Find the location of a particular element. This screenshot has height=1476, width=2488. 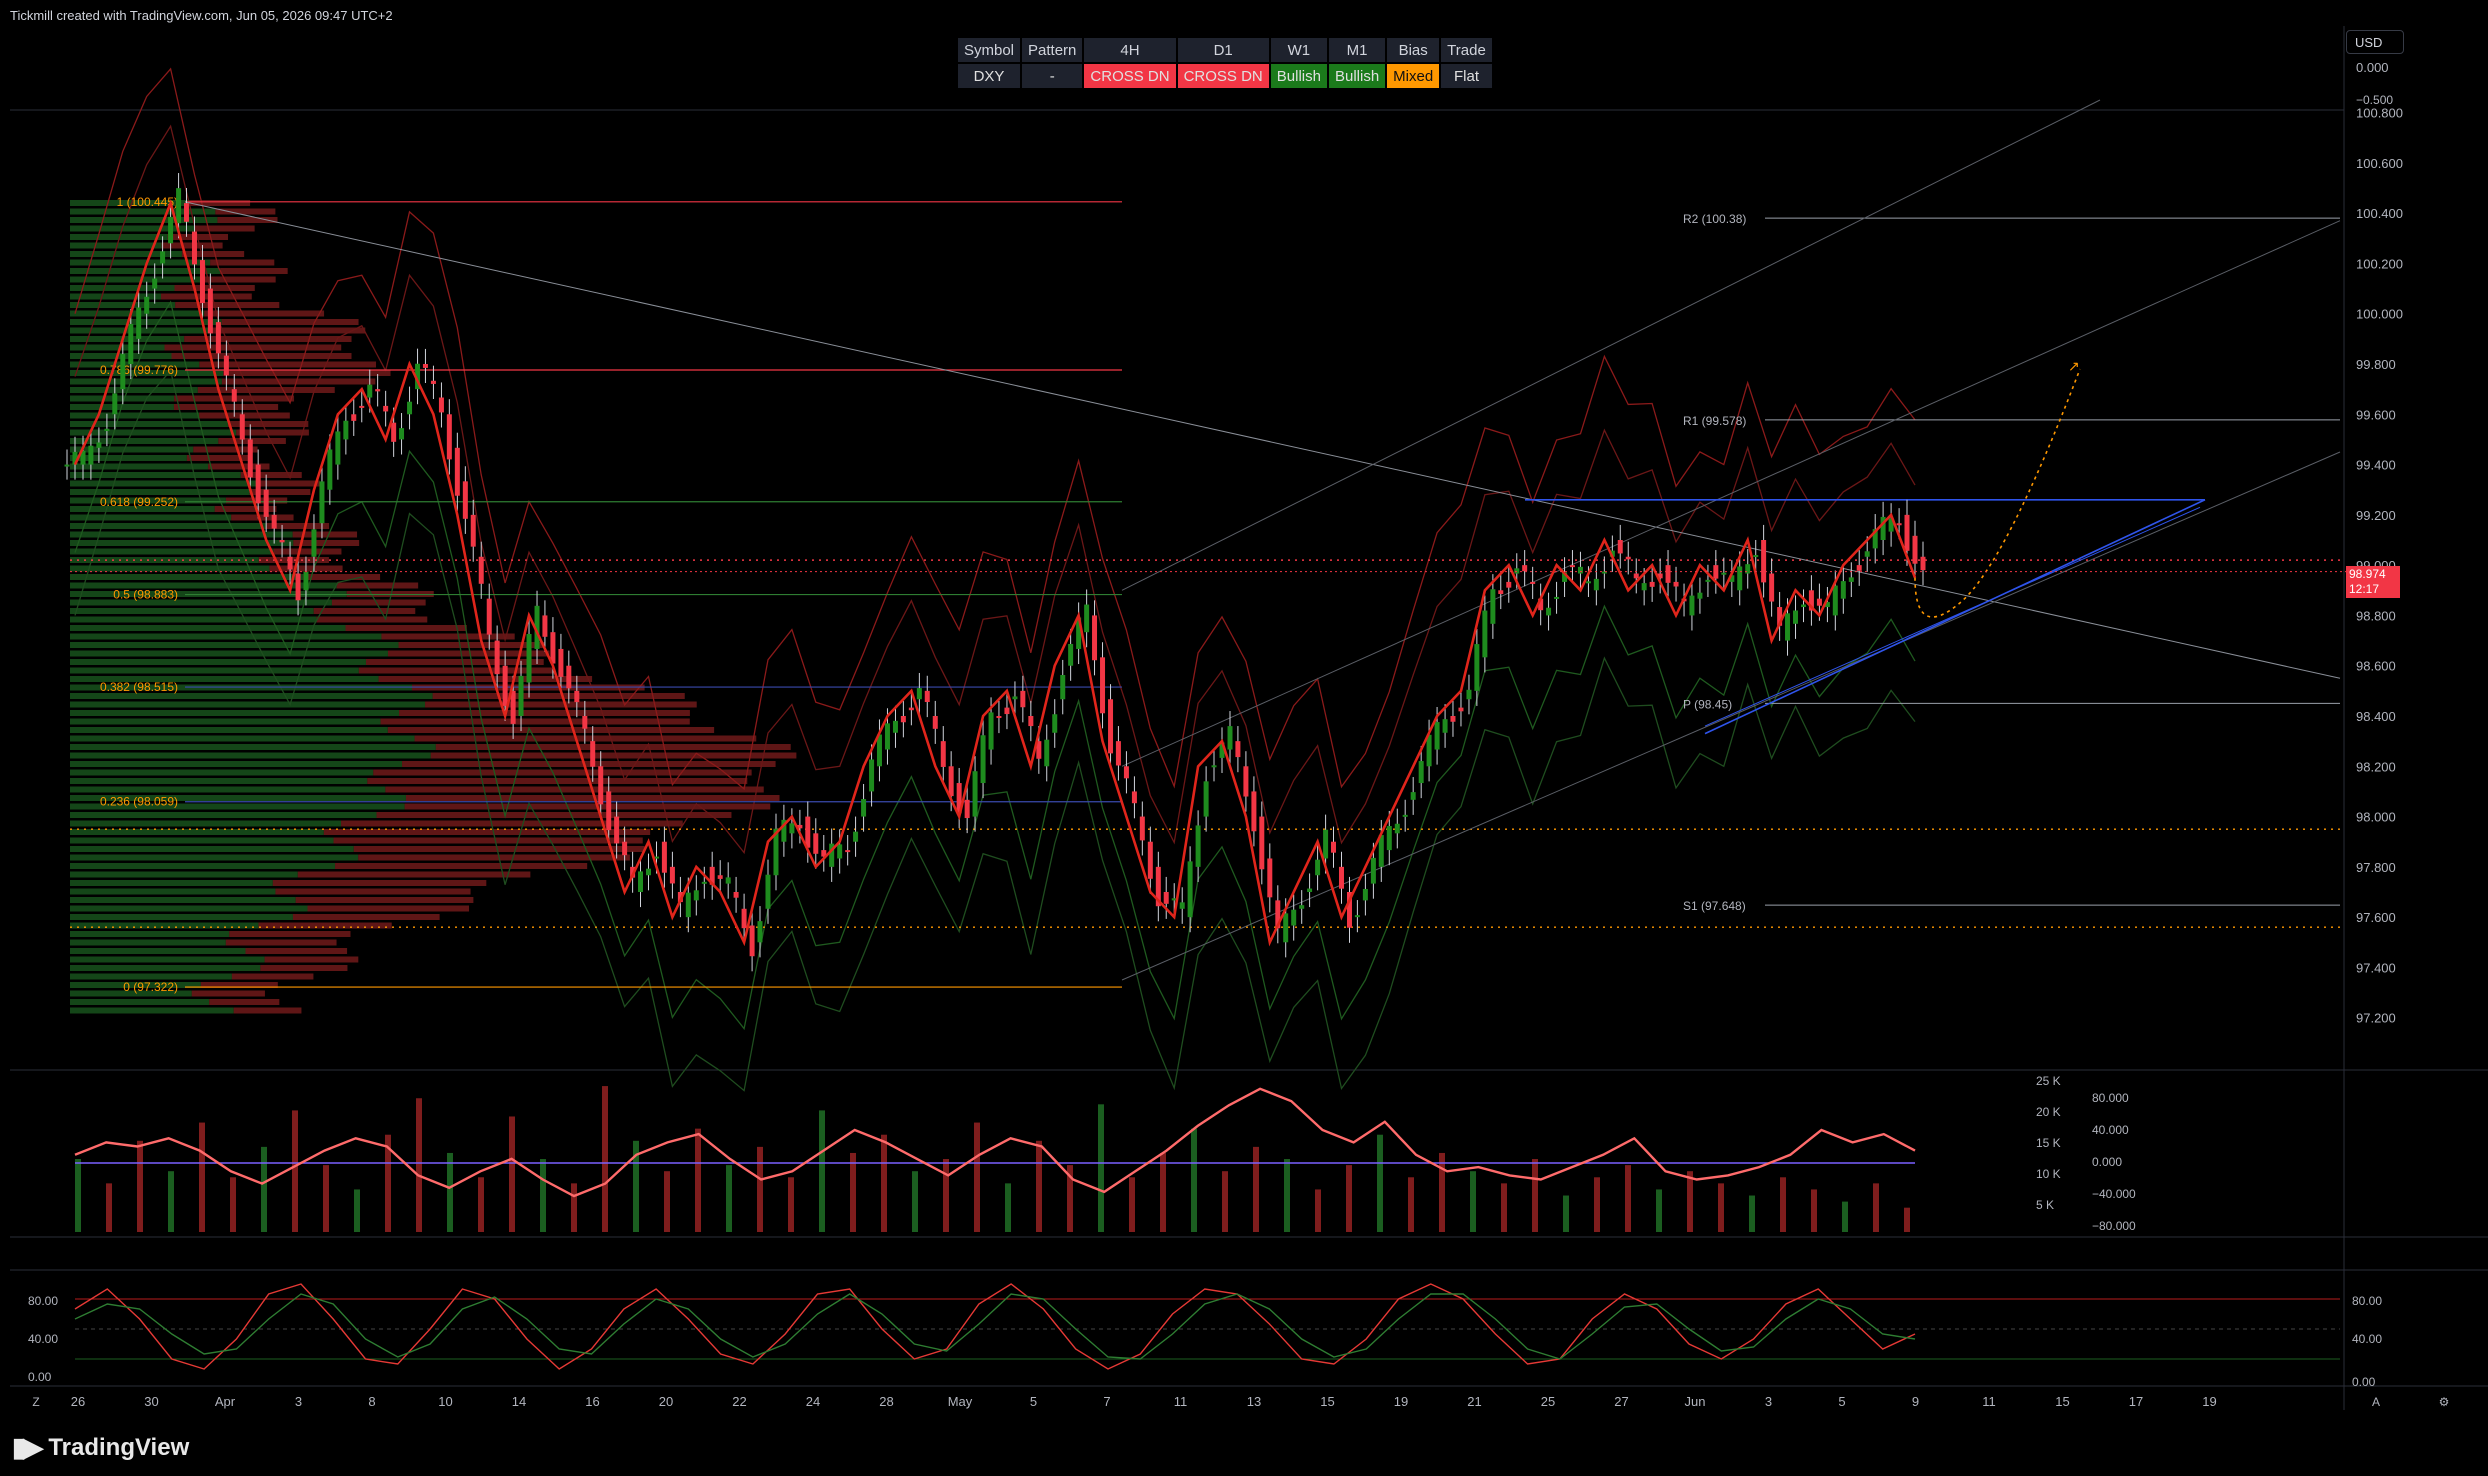

table-header-cell: D1 is located at coordinates (1223, 50).